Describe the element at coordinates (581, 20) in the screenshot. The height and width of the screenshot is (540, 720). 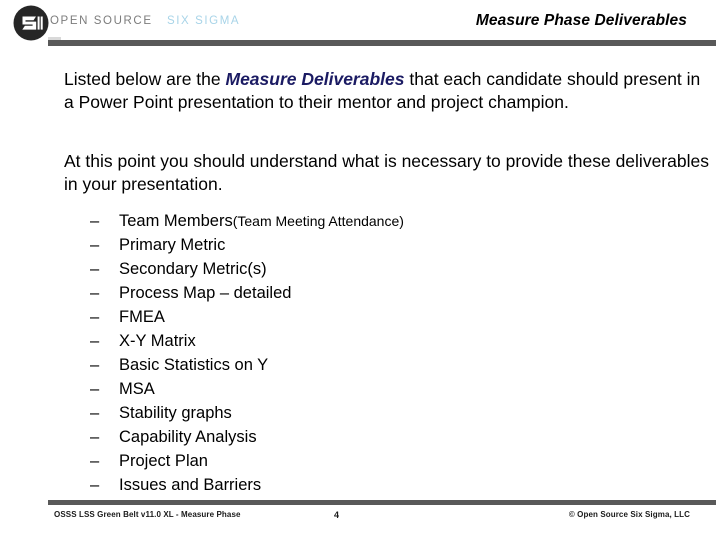
I see `page-title: Measure Phase Deliverables` at that location.